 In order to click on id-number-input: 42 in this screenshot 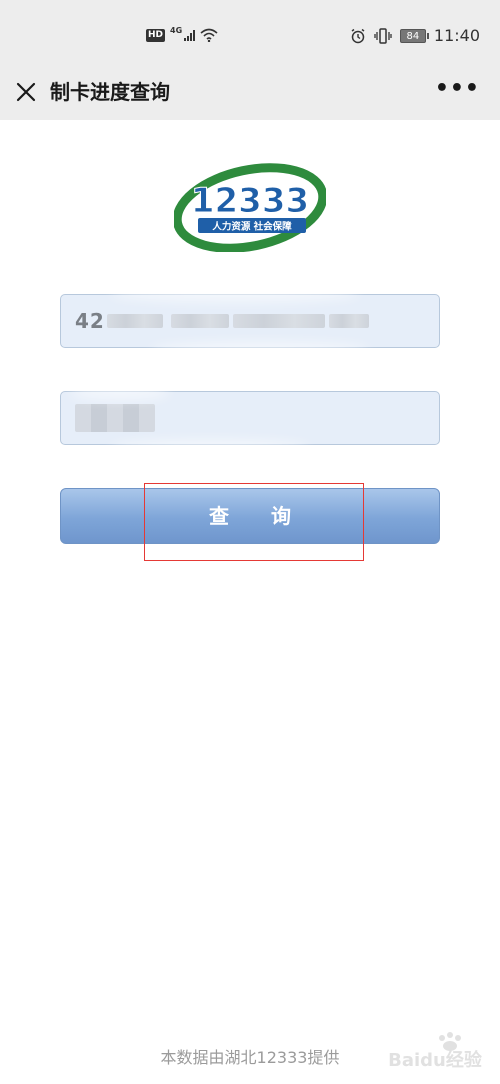, I will do `click(250, 321)`.